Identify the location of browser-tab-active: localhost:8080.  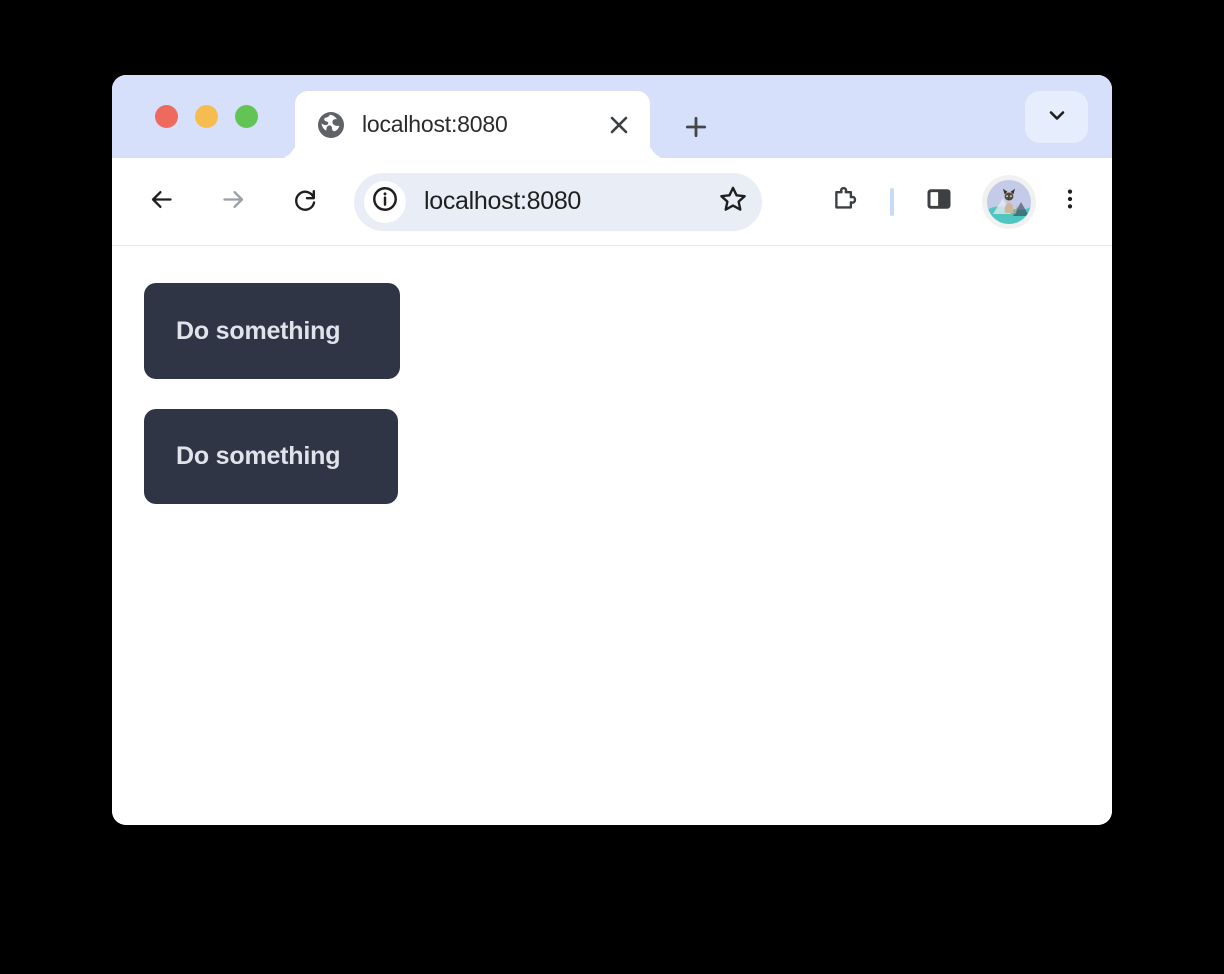
(472, 124).